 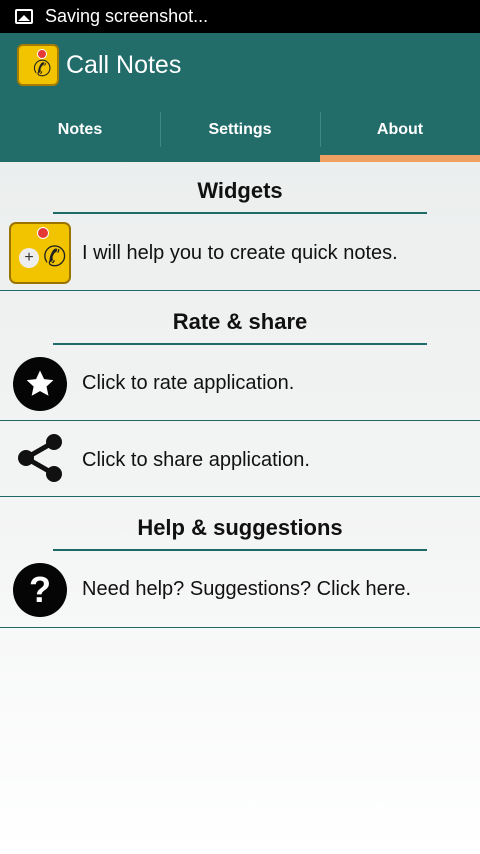 What do you see at coordinates (124, 64) in the screenshot?
I see `app-title: Call Notes` at bounding box center [124, 64].